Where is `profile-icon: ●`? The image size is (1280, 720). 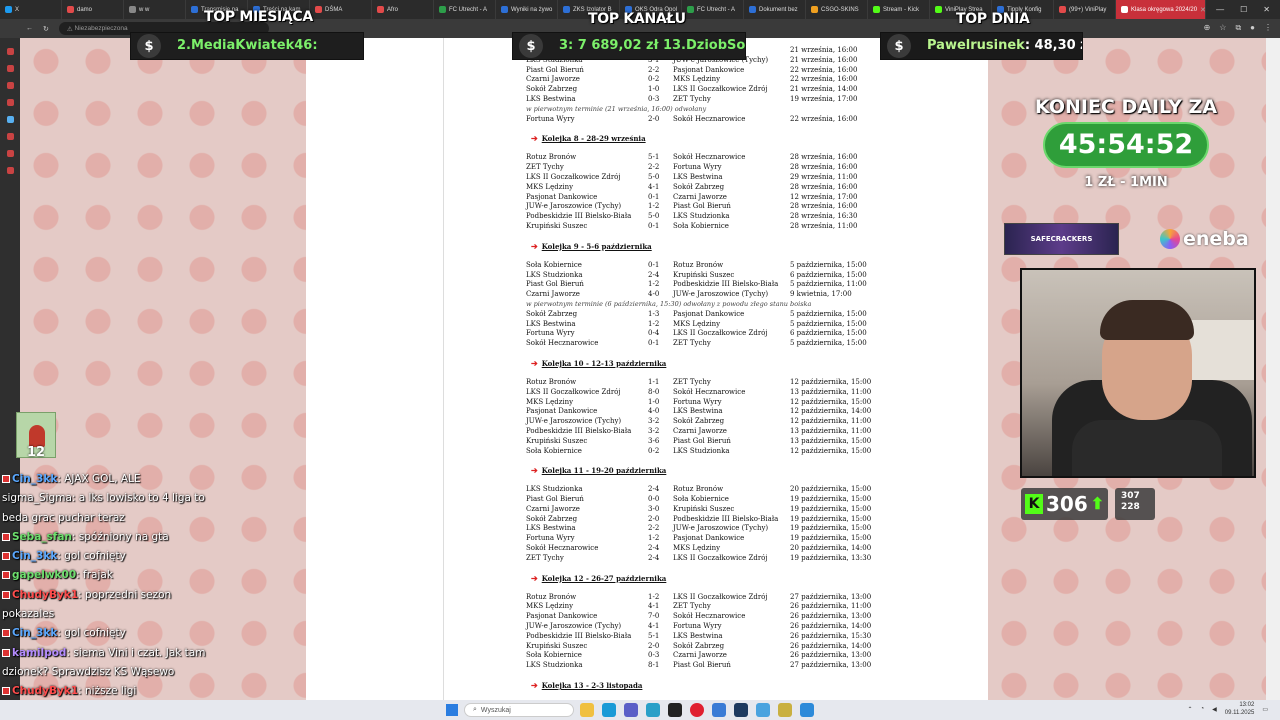 profile-icon: ● is located at coordinates (1252, 28).